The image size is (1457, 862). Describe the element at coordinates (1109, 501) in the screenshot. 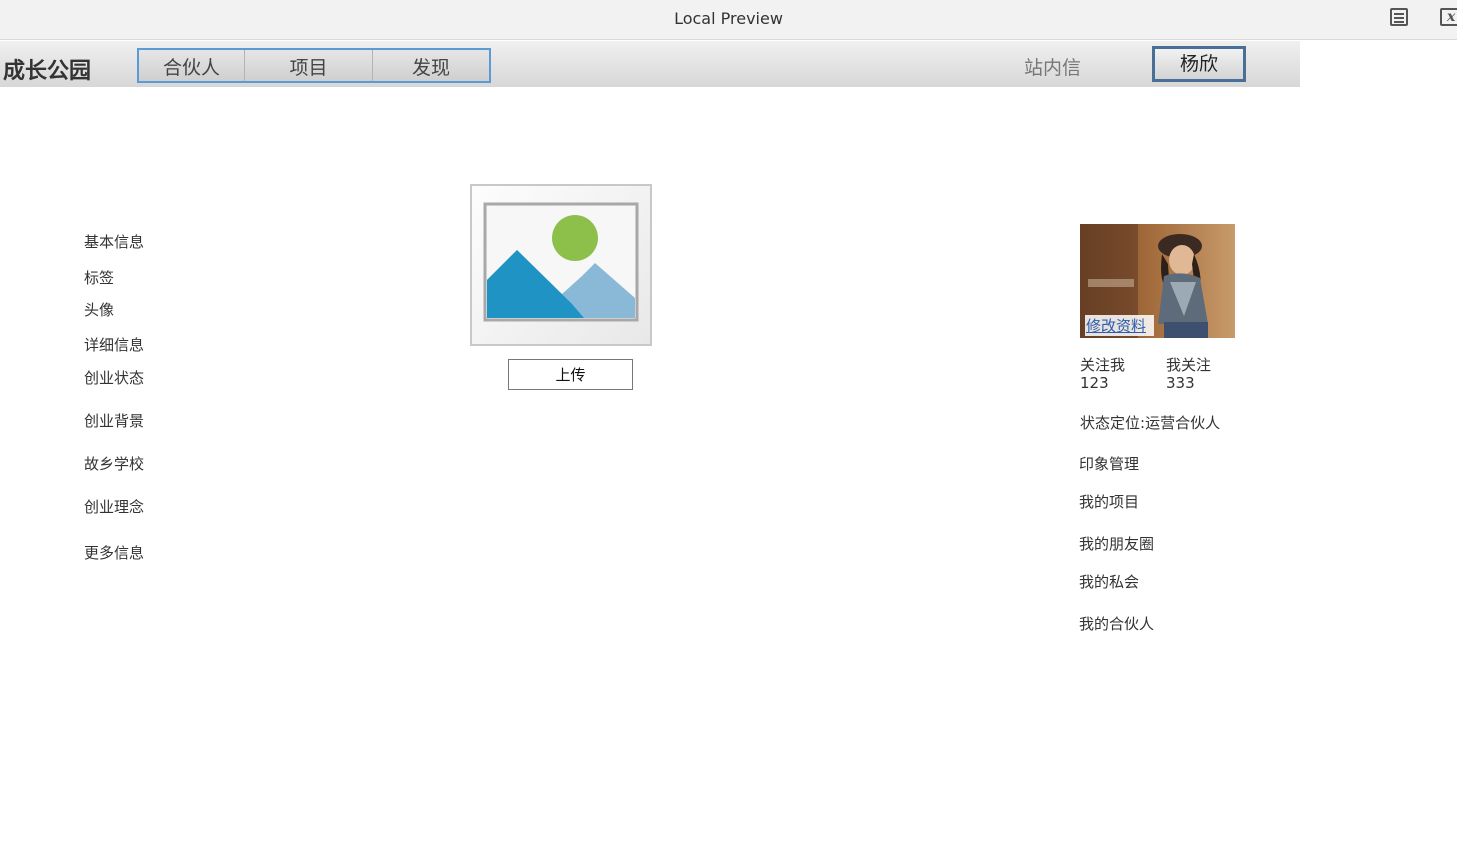

I see `link-my-projects: 我的项目` at that location.